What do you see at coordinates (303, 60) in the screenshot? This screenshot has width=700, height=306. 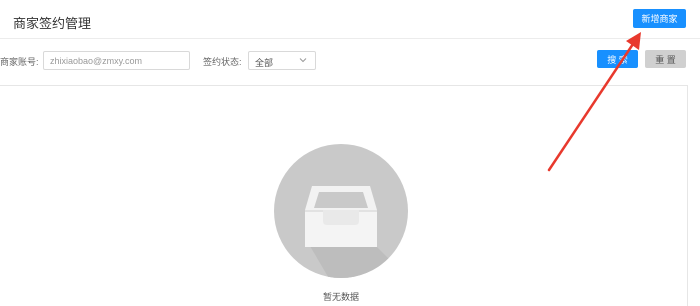 I see `chevron-down-icon` at bounding box center [303, 60].